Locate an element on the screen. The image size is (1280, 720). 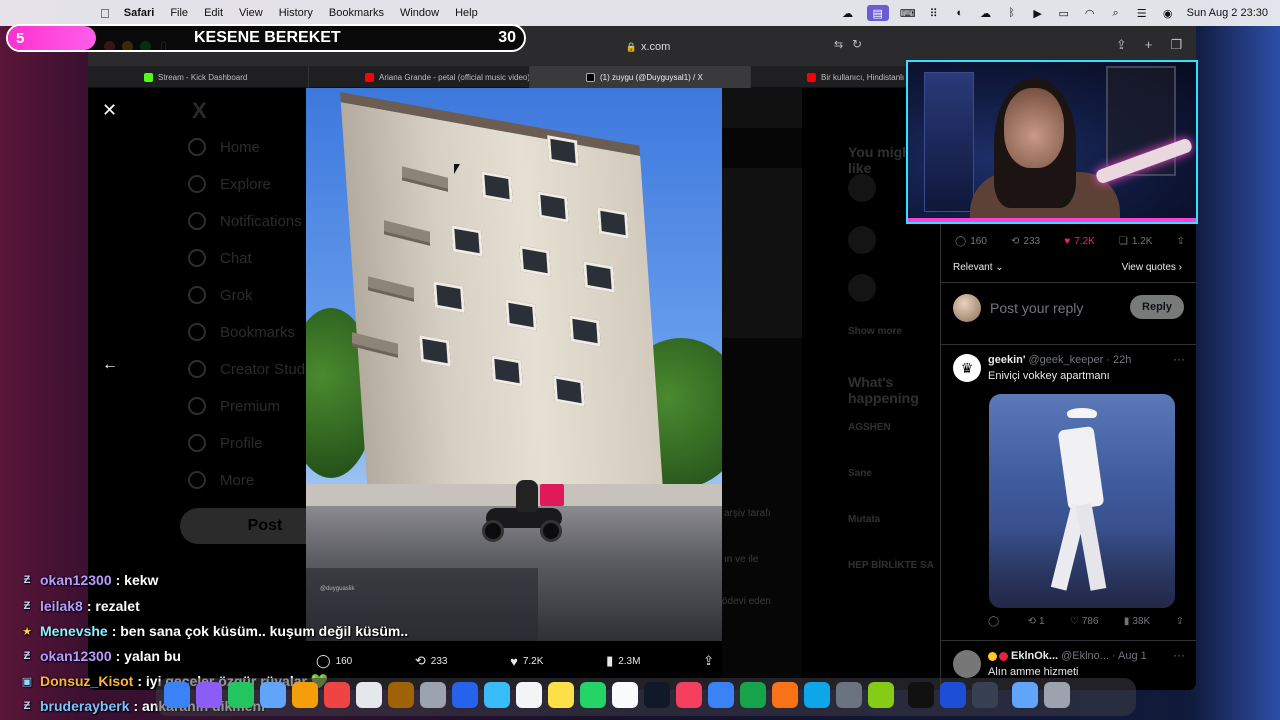
menu-edit: Edit is located at coordinates (213, 13).